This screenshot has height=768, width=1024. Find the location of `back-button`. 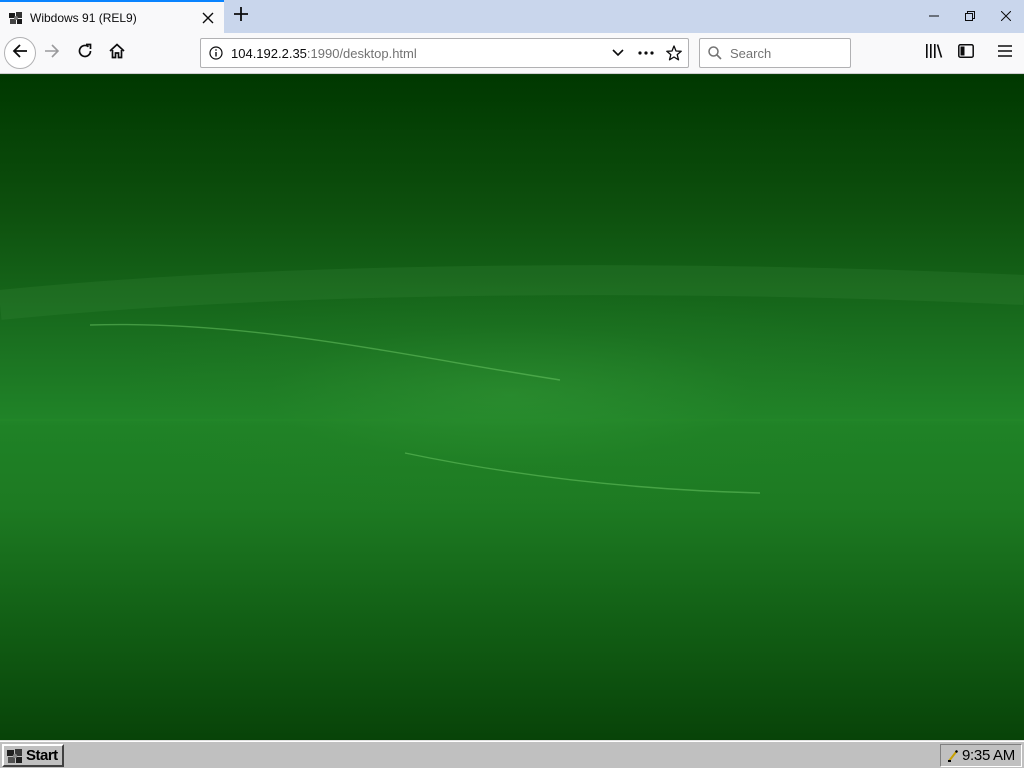

back-button is located at coordinates (20, 53).